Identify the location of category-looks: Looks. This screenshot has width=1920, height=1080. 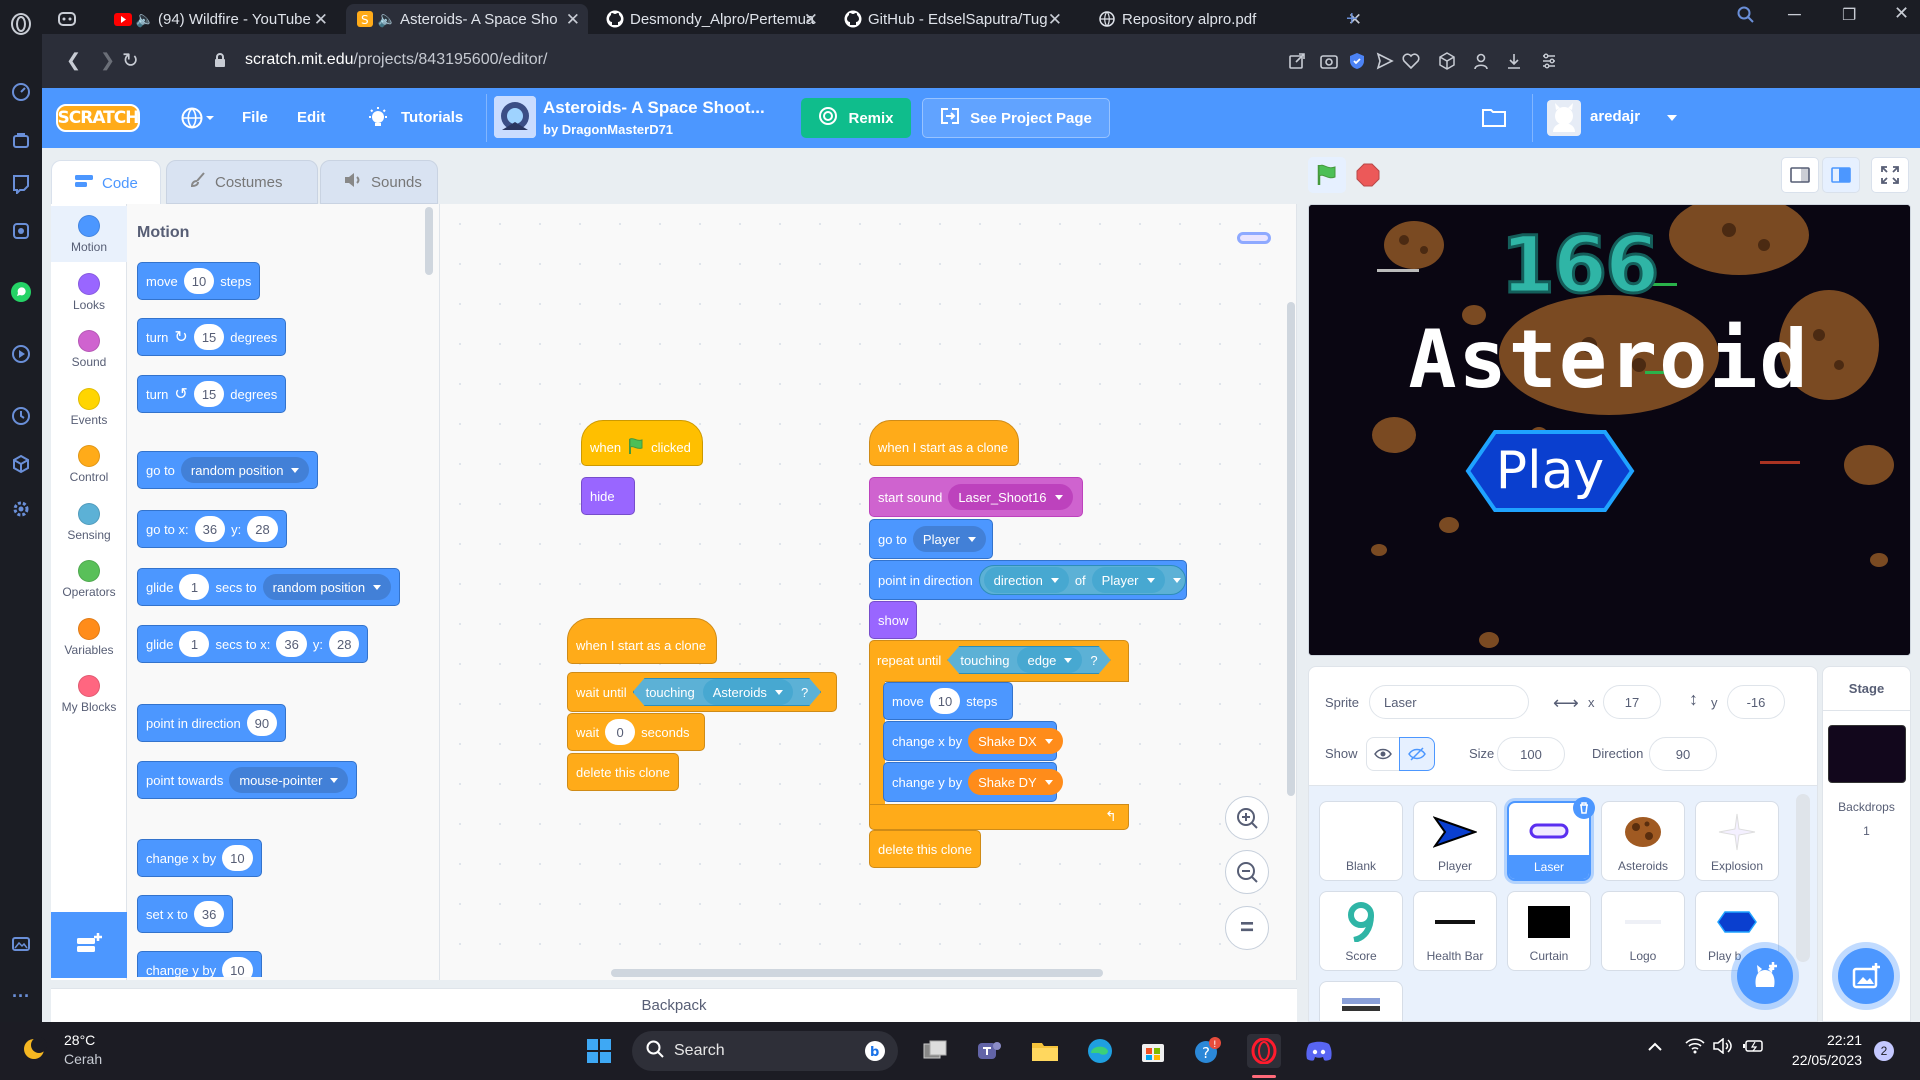
(89, 292).